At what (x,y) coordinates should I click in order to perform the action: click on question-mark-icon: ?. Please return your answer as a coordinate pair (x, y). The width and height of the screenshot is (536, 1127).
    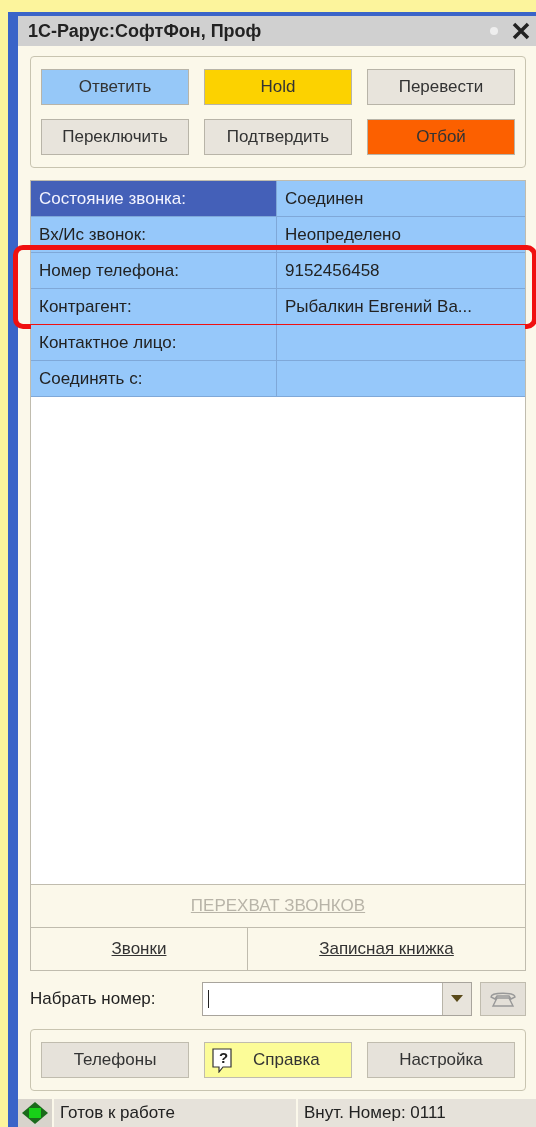
    Looking at the image, I should click on (224, 1057).